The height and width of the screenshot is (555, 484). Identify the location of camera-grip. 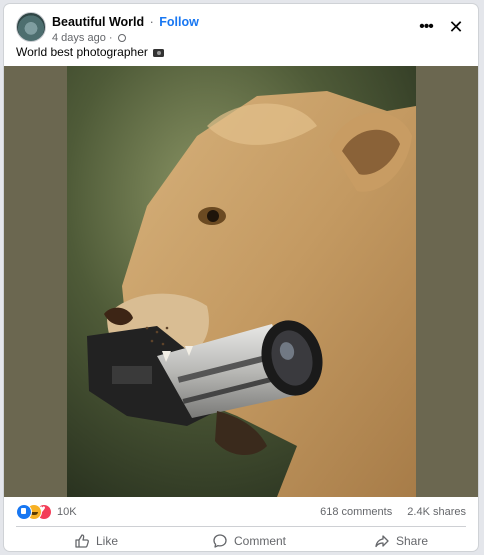
(132, 375).